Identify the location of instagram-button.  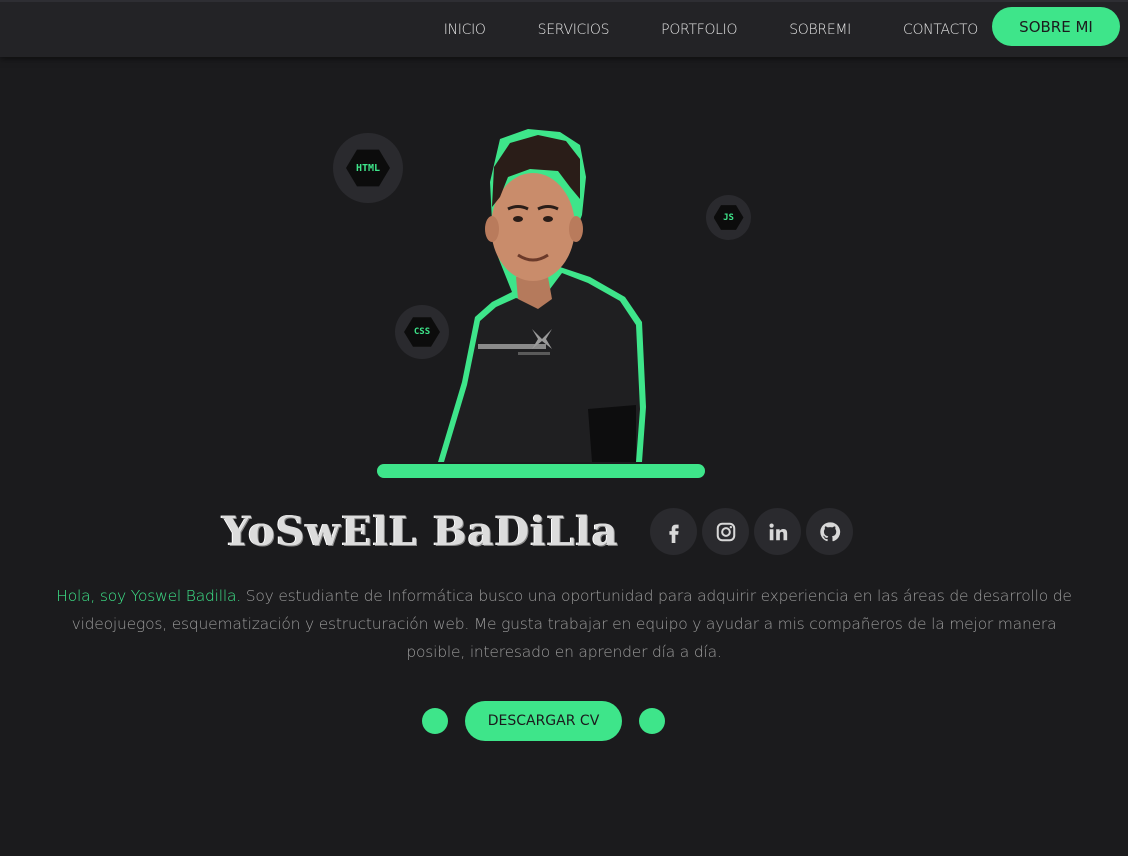
(725, 531).